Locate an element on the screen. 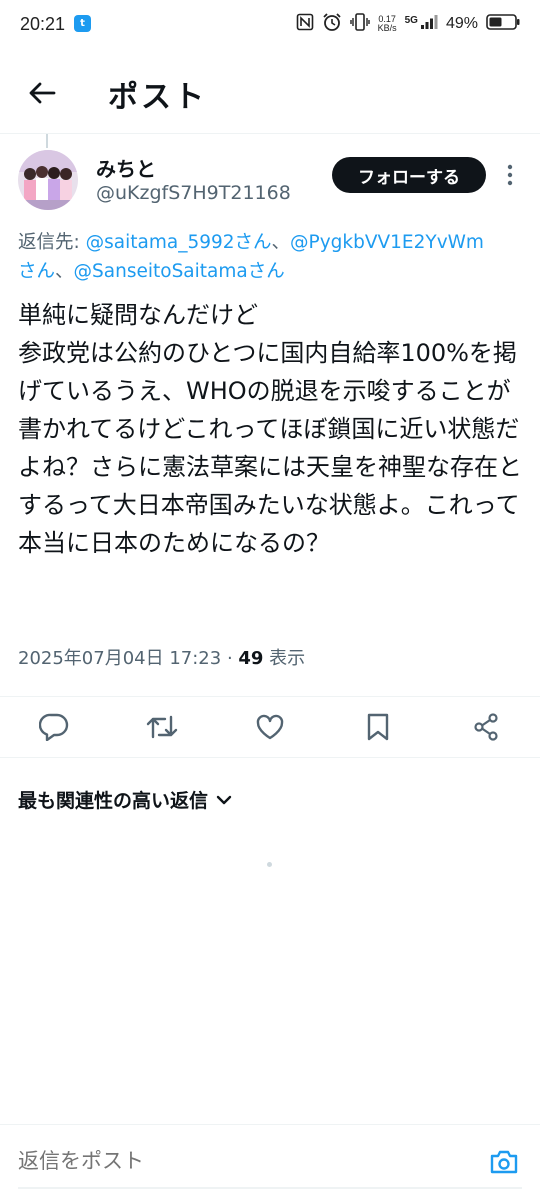 The width and height of the screenshot is (540, 1199). status-time: 20:21 is located at coordinates (43, 24).